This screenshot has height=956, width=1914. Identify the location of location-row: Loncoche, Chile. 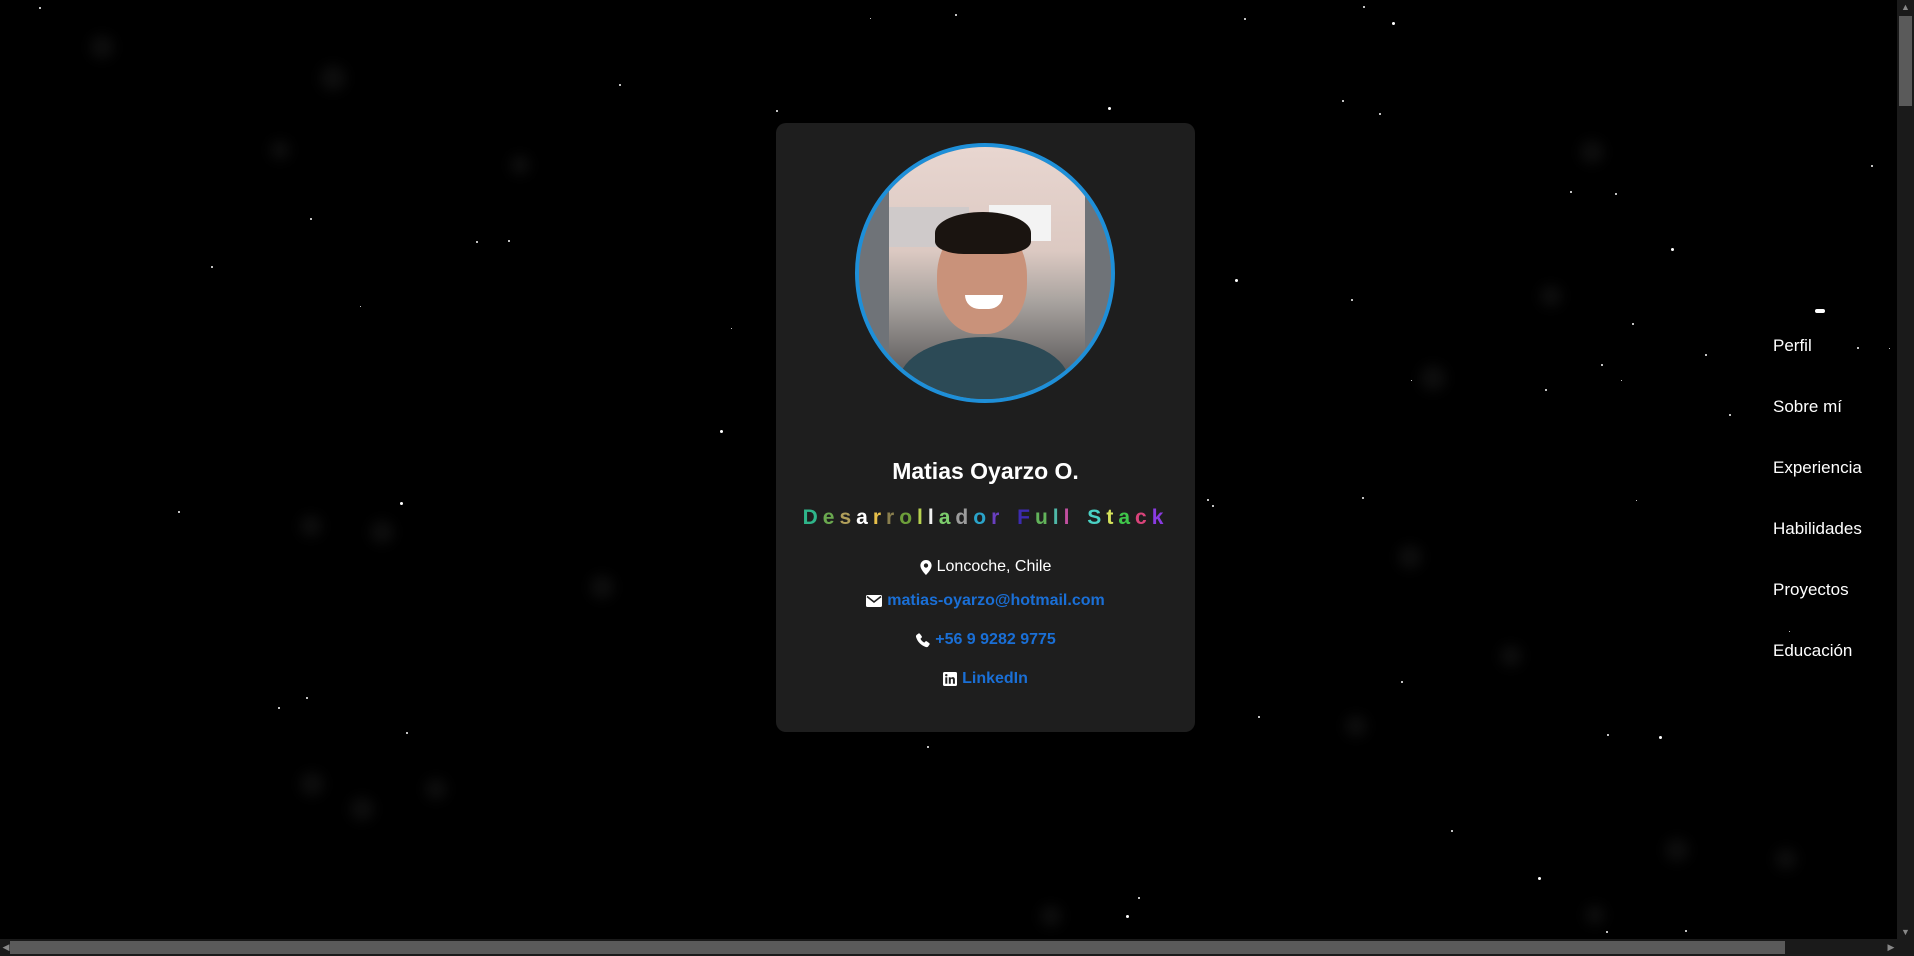
(985, 567).